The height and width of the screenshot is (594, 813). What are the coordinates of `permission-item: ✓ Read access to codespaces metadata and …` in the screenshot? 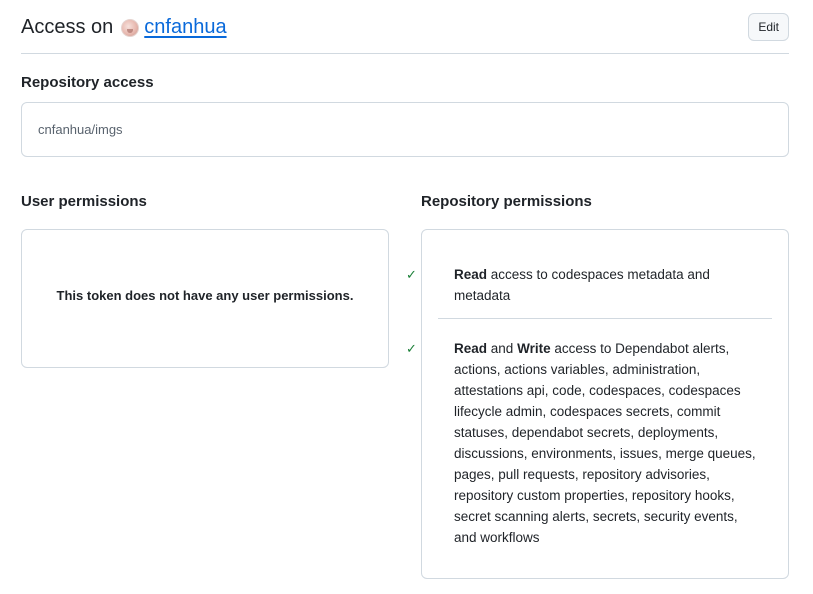 It's located at (583, 285).